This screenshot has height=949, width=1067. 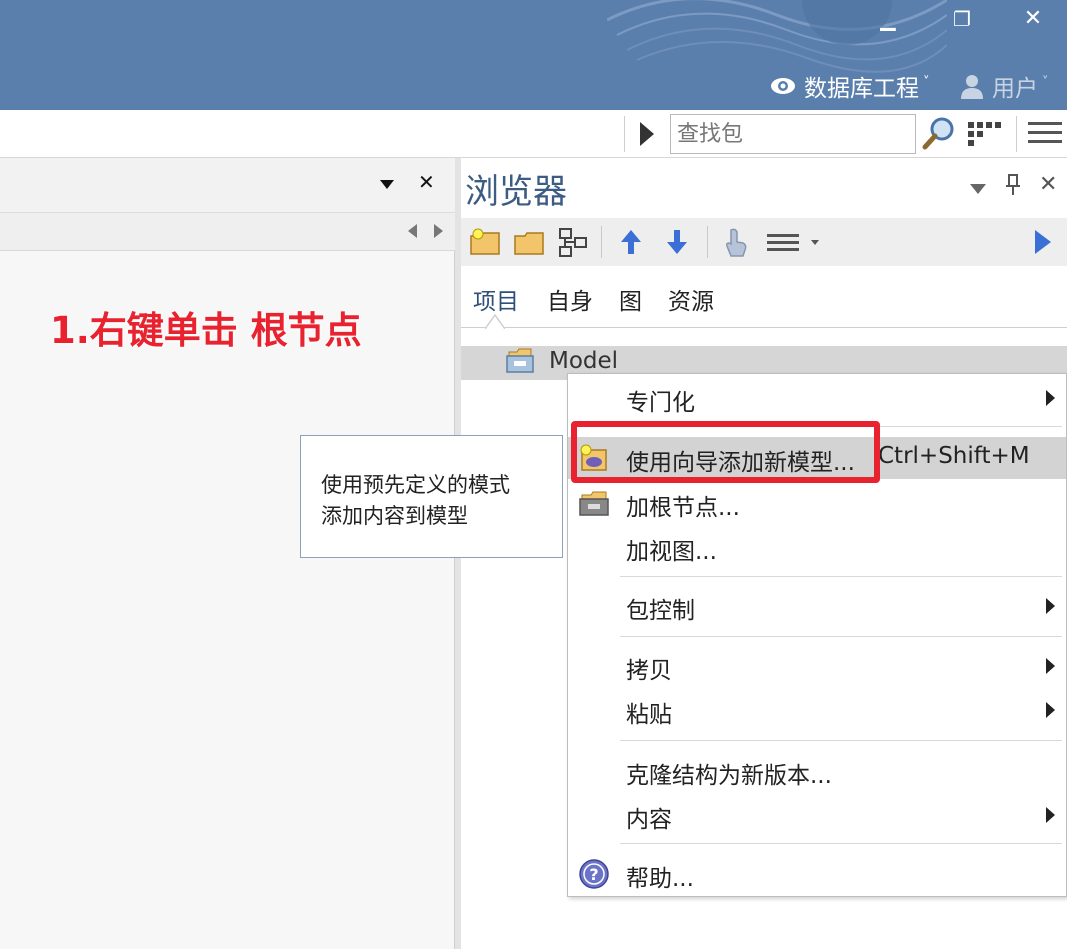 What do you see at coordinates (660, 403) in the screenshot?
I see `menu-item-label: 专门化` at bounding box center [660, 403].